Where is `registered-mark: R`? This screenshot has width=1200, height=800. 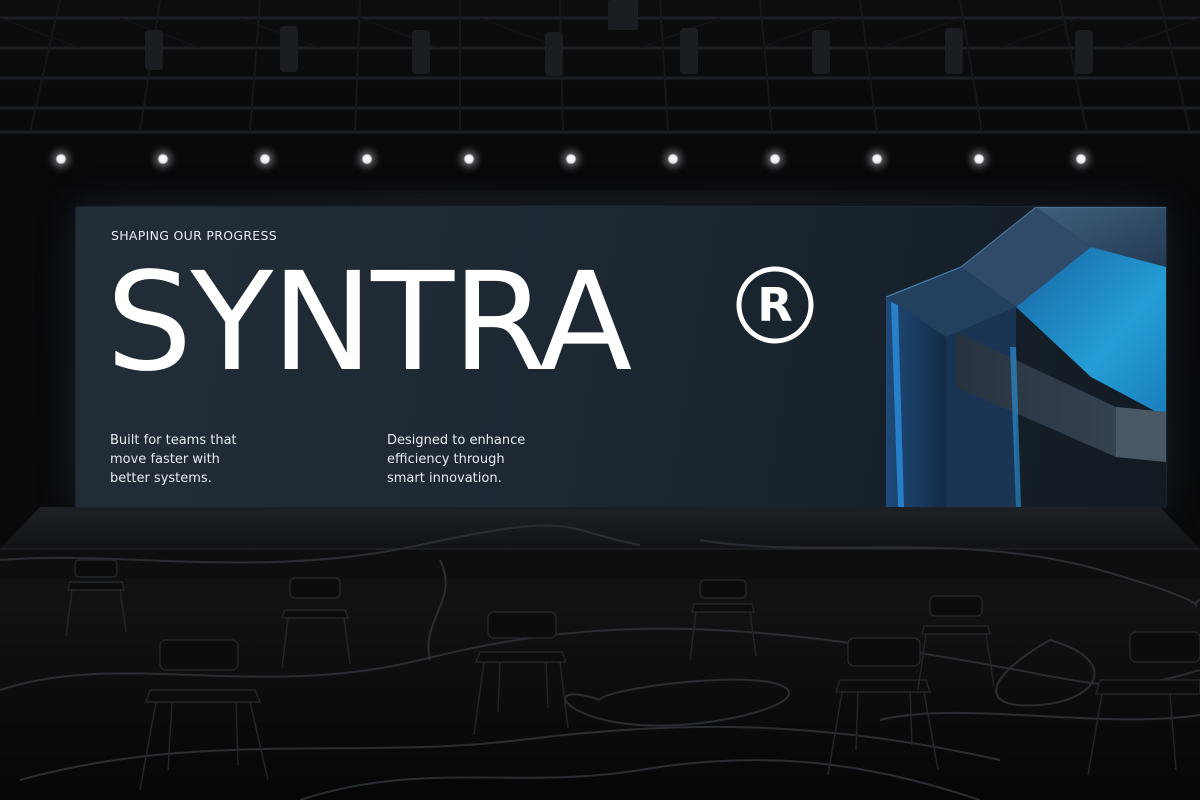
registered-mark: R is located at coordinates (774, 305).